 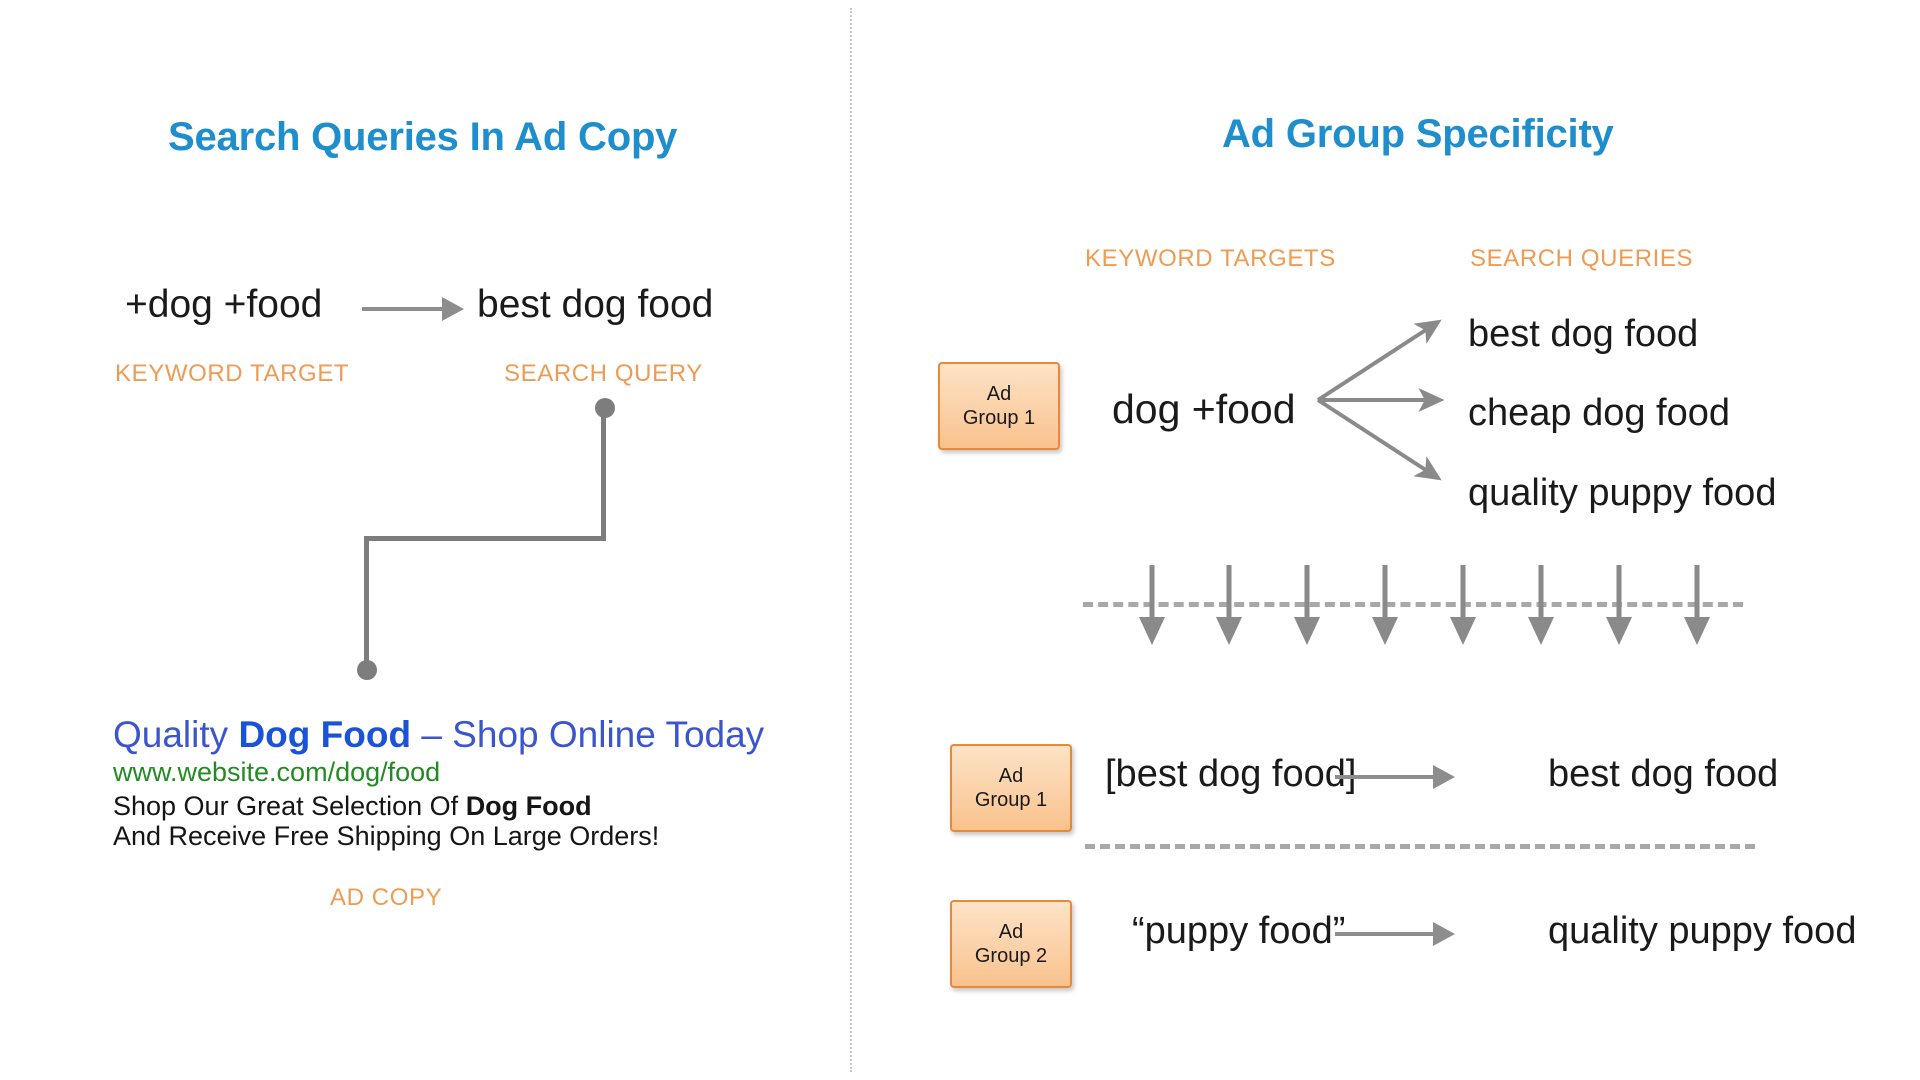 What do you see at coordinates (1011, 788) in the screenshot?
I see `ad-group-box-specific-1: Ad Group 1` at bounding box center [1011, 788].